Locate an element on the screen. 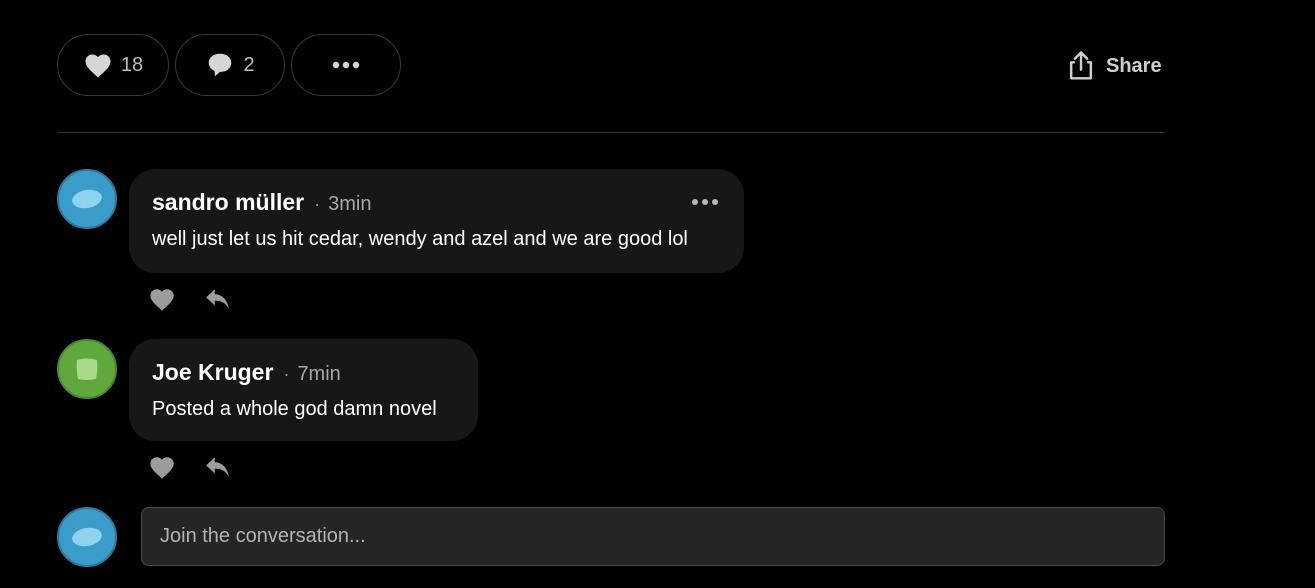  like-button: 18 is located at coordinates (113, 65).